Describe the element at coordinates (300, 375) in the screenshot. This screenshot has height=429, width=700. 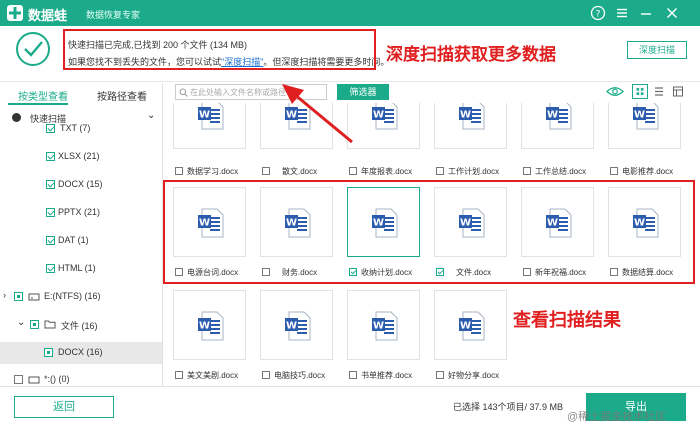
I see `file-name: 电脑技巧.docx` at that location.